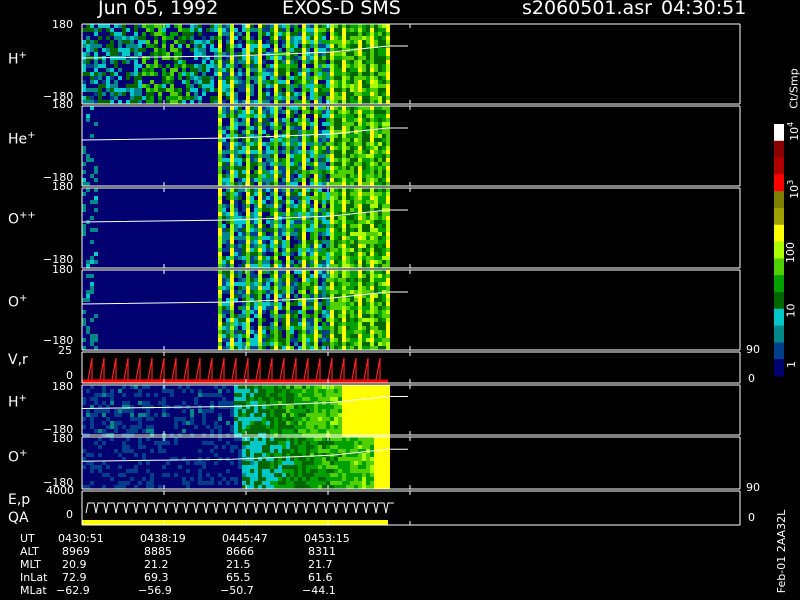 Image resolution: width=800 pixels, height=600 pixels. I want to click on ephemeris-mlat-3: −50.7, so click(237, 590).